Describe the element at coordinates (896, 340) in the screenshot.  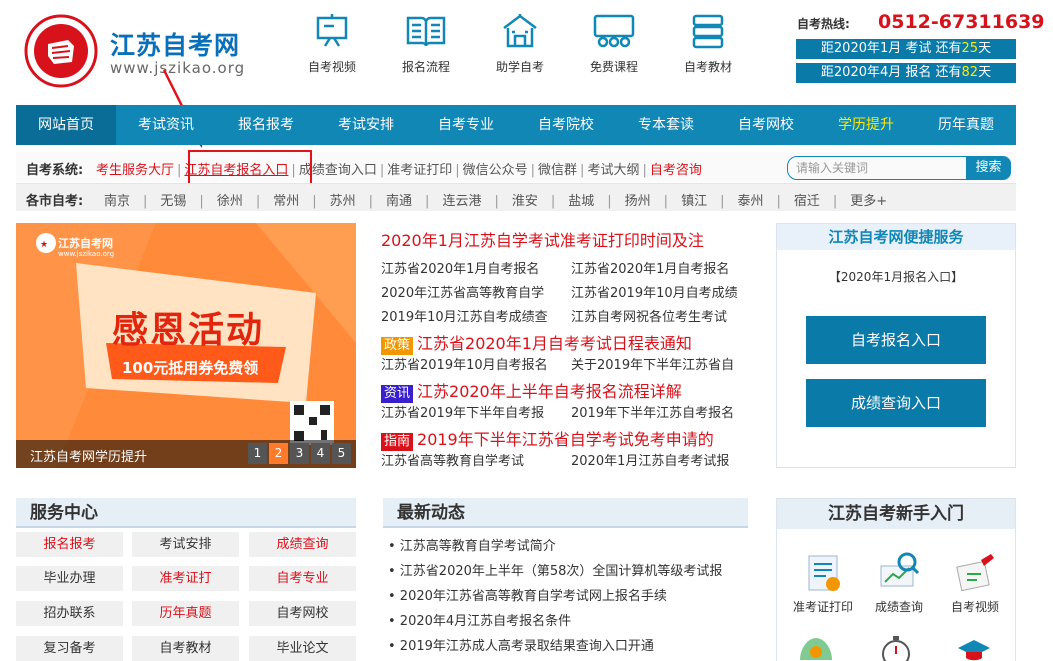
I see `registration-entry-button: 自考报名入口` at that location.